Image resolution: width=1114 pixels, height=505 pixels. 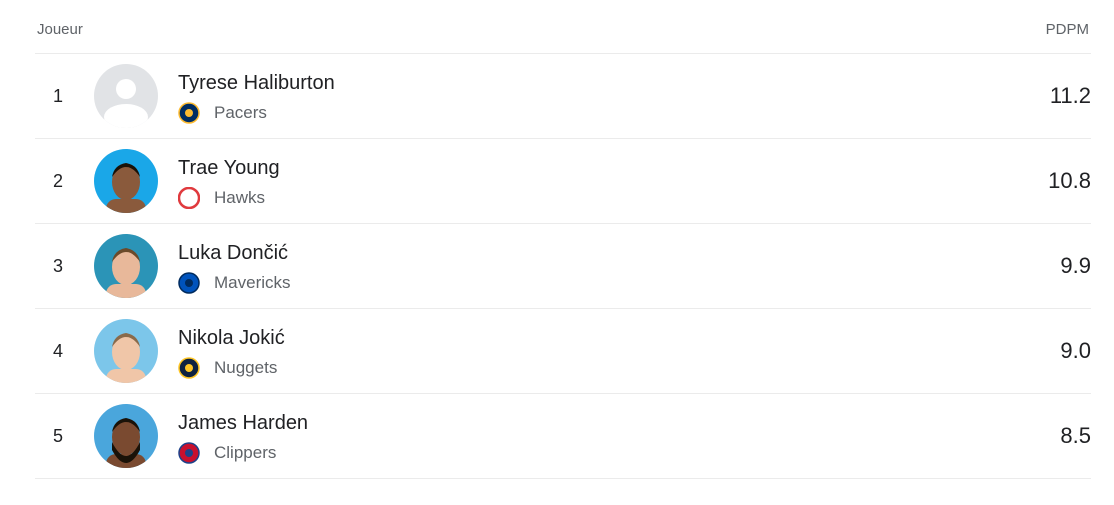 I want to click on stat-value: 8.5, so click(x=1075, y=435).